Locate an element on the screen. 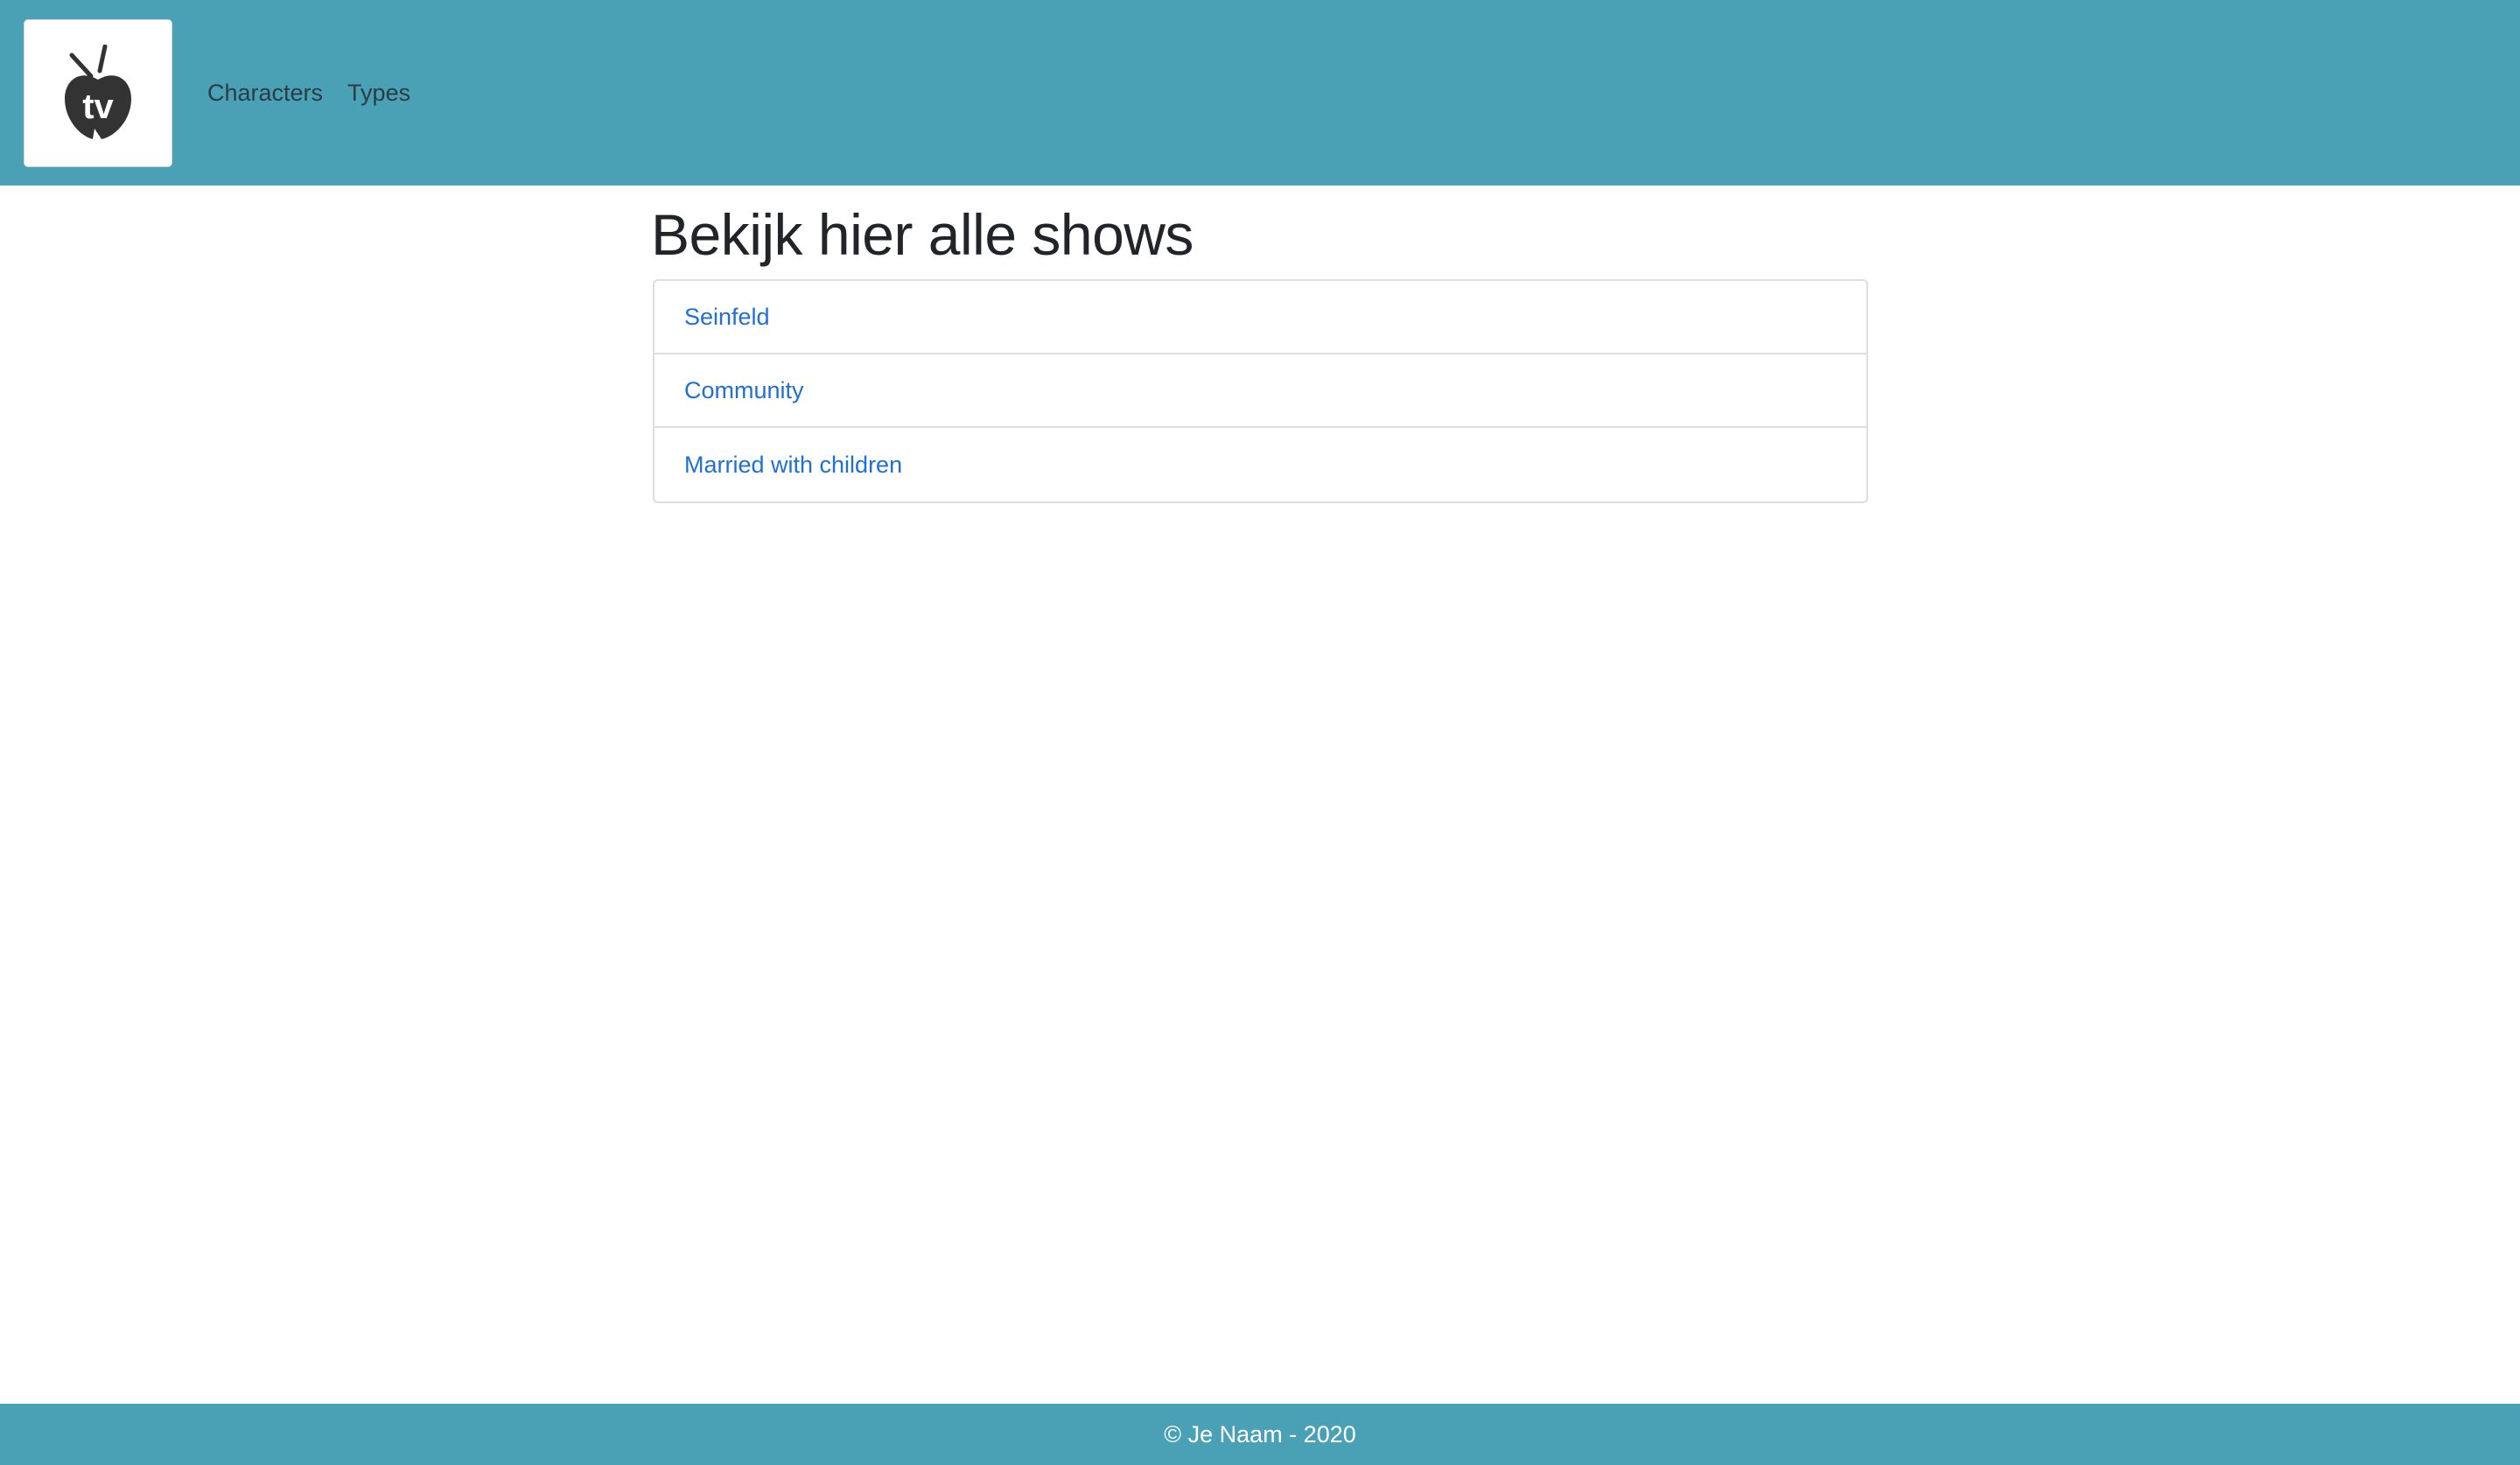  list-item: Community is located at coordinates (1260, 391).